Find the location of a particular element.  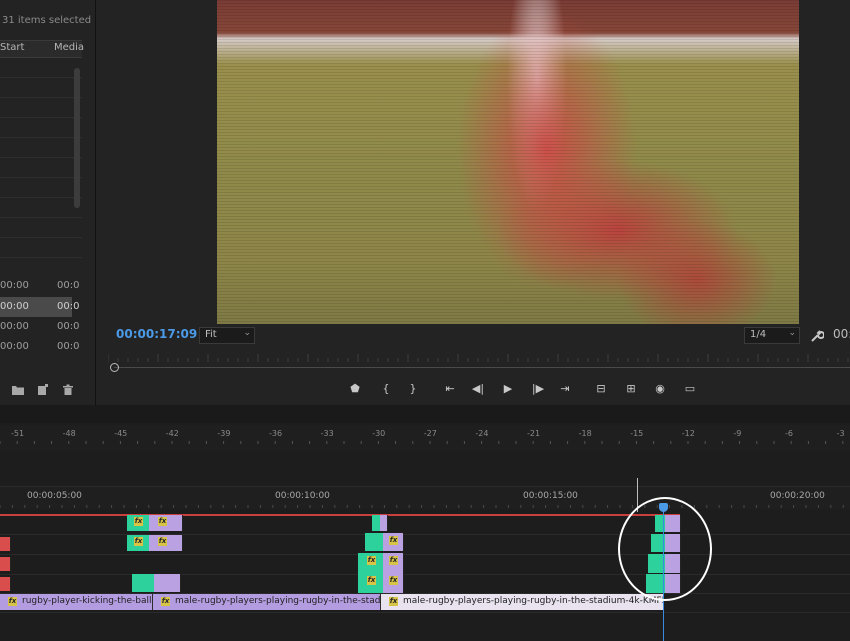

project-column-header: Start Media is located at coordinates (42, 49).